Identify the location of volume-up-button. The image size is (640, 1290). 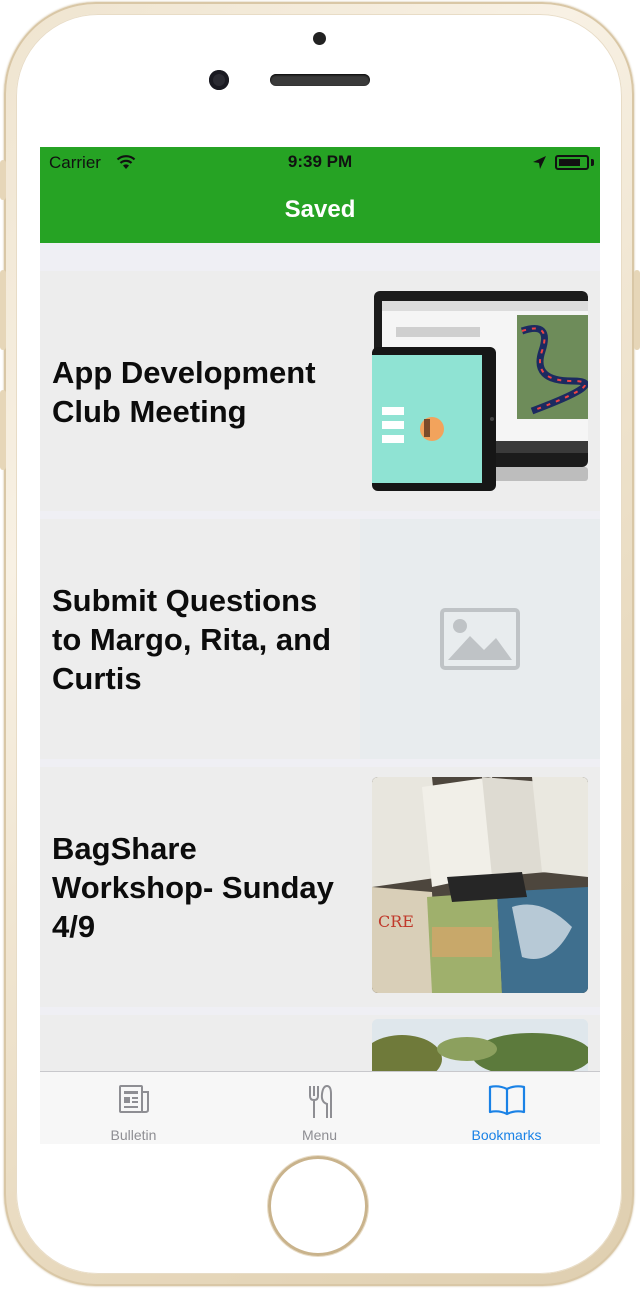
(3, 310).